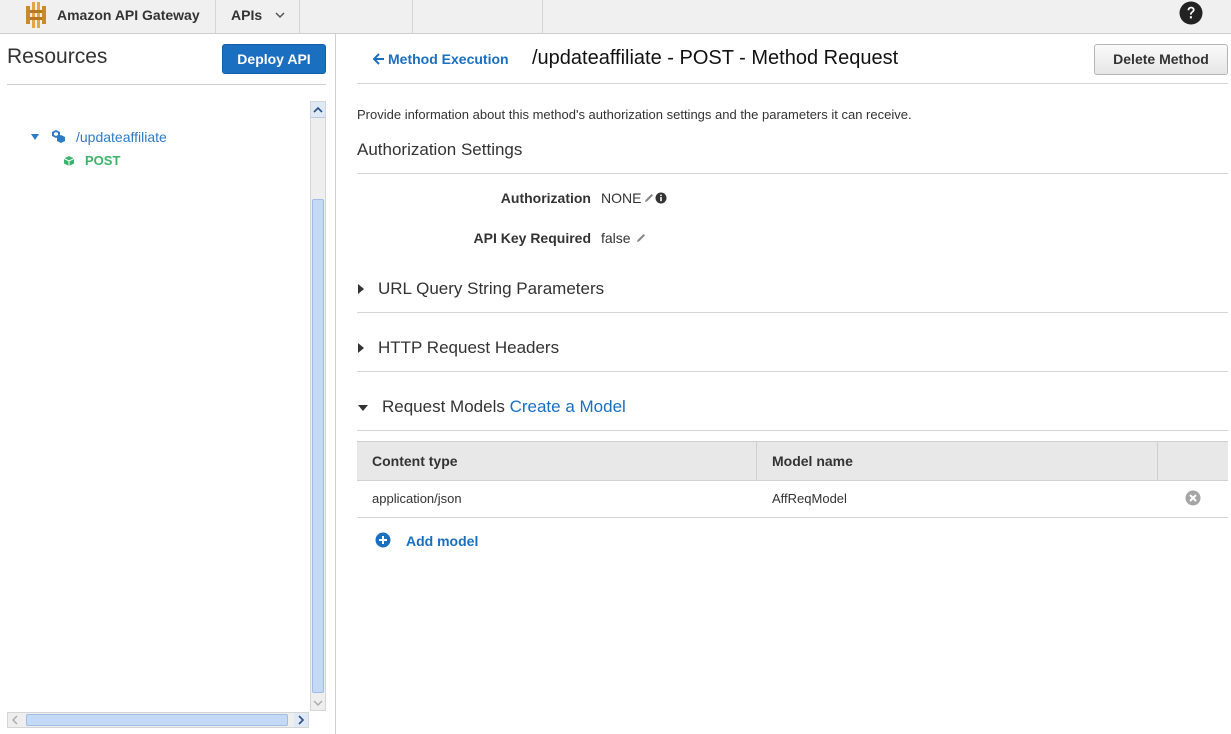  What do you see at coordinates (301, 720) in the screenshot?
I see `chevron-right-icon` at bounding box center [301, 720].